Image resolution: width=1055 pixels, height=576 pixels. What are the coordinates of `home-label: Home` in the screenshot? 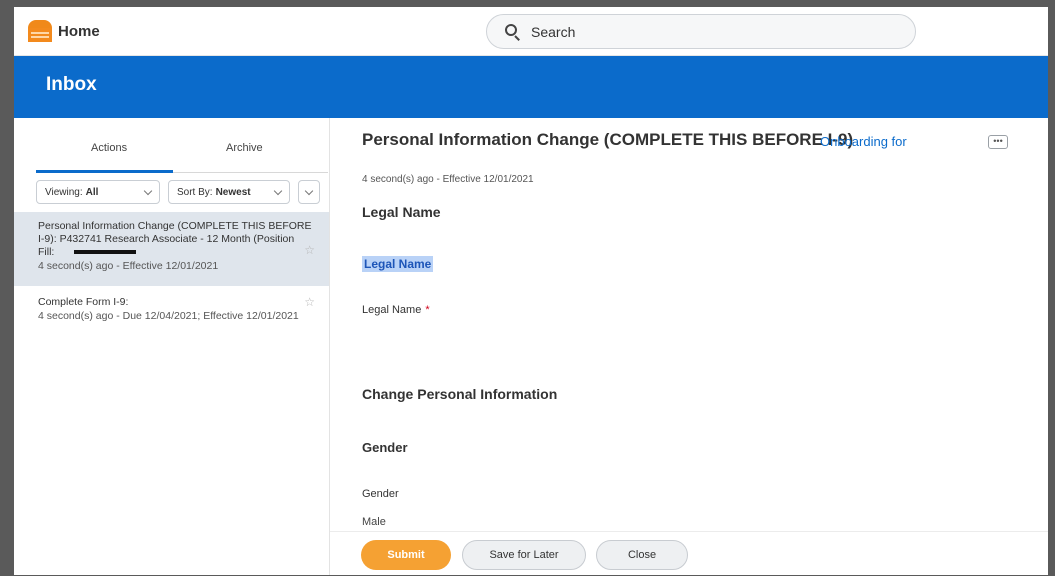 It's located at (79, 31).